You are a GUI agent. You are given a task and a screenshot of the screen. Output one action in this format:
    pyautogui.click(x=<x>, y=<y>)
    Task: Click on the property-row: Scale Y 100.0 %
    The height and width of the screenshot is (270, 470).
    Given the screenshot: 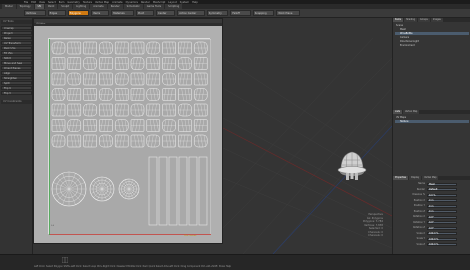 What is the action you would take?
    pyautogui.click(x=432, y=239)
    